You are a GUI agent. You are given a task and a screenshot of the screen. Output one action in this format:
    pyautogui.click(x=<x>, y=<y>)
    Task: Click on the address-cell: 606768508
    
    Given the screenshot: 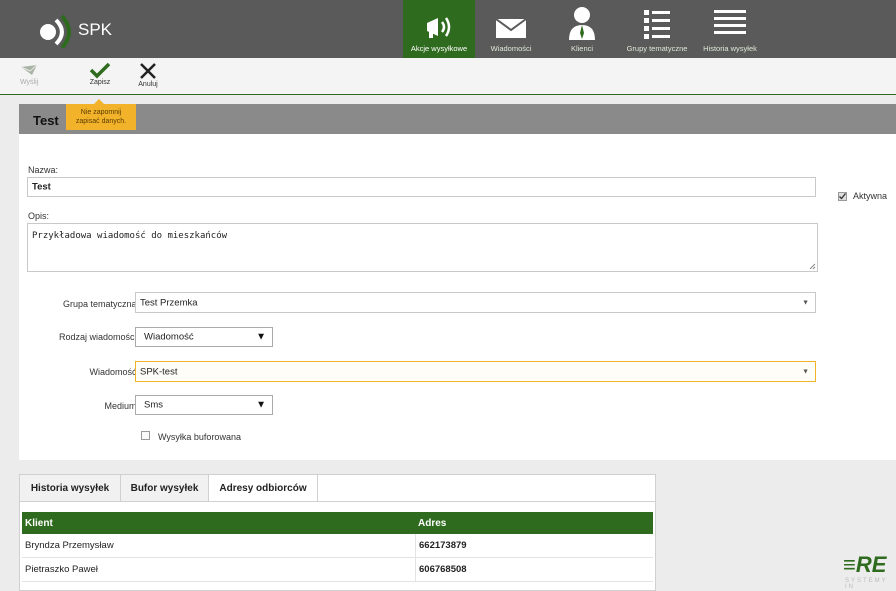 What is the action you would take?
    pyautogui.click(x=534, y=569)
    